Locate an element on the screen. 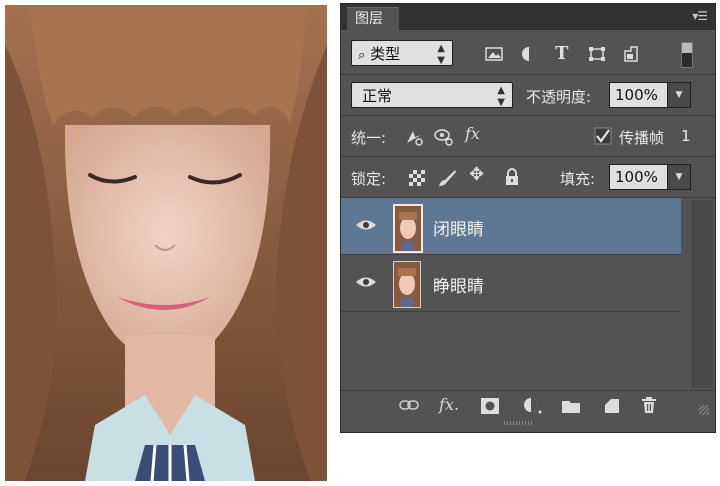 Image resolution: width=720 pixels, height=486 pixels. filter-toggle-switch is located at coordinates (687, 55).